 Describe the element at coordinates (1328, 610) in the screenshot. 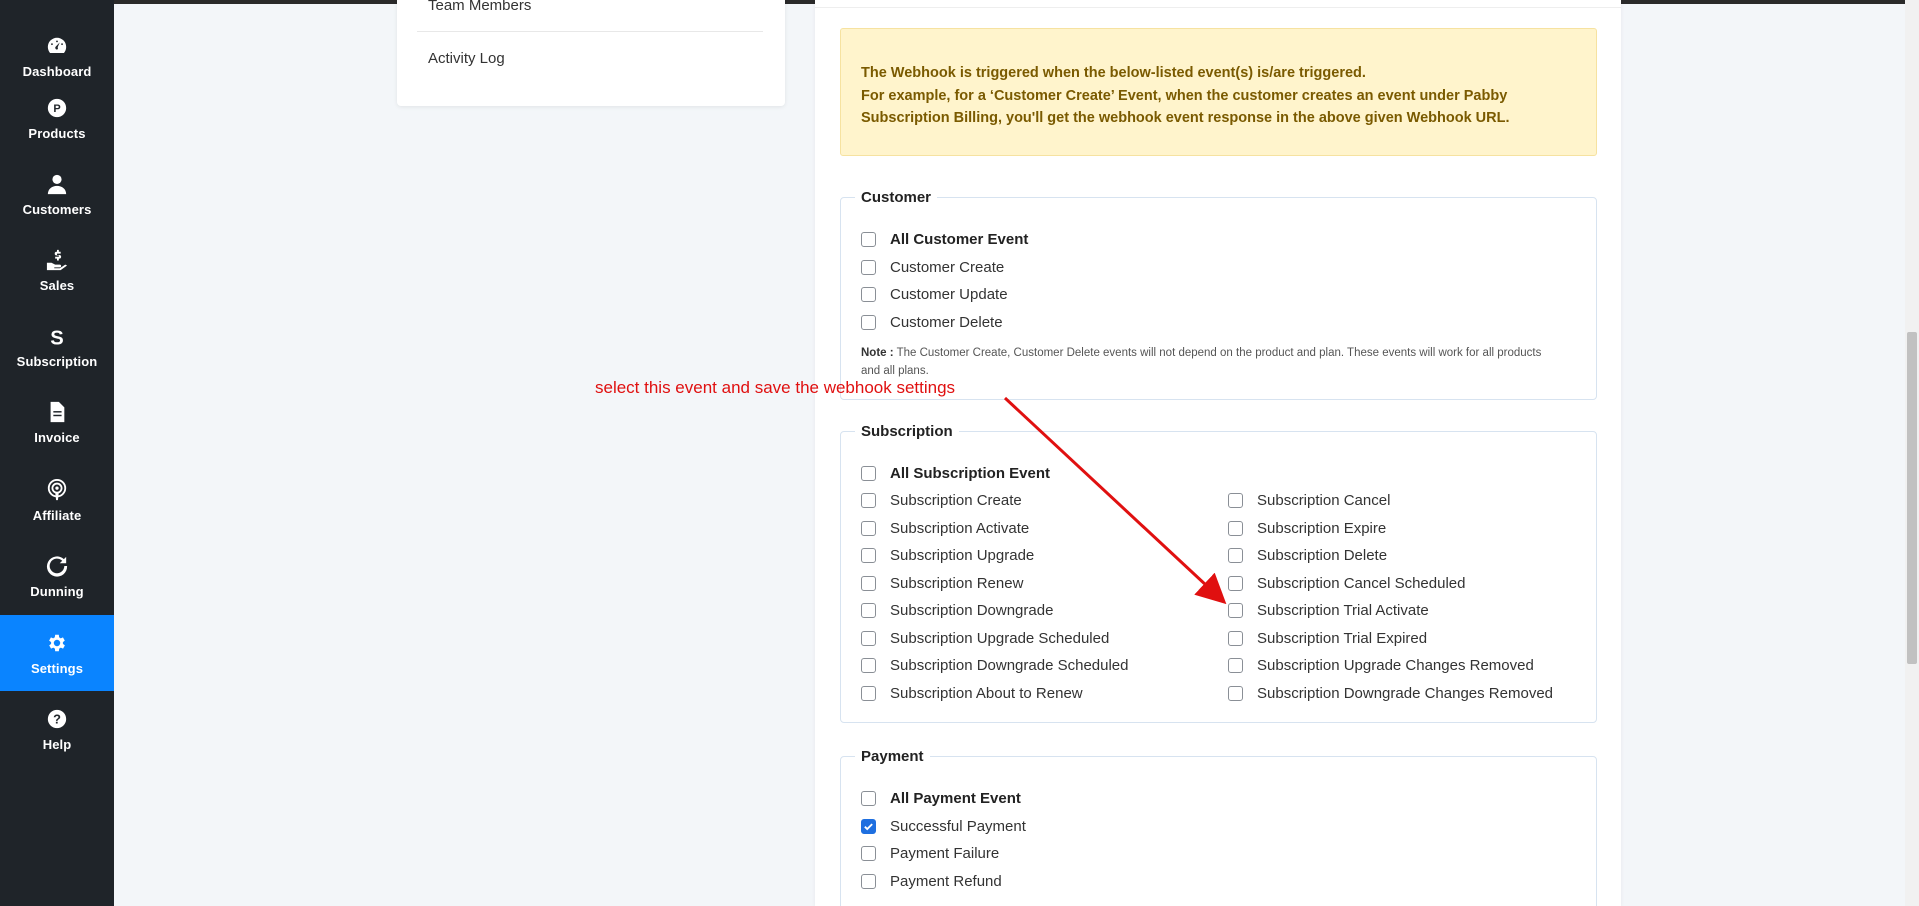

I see `checkbox-subscription-trial-activate: Subscription Trial Activate` at that location.